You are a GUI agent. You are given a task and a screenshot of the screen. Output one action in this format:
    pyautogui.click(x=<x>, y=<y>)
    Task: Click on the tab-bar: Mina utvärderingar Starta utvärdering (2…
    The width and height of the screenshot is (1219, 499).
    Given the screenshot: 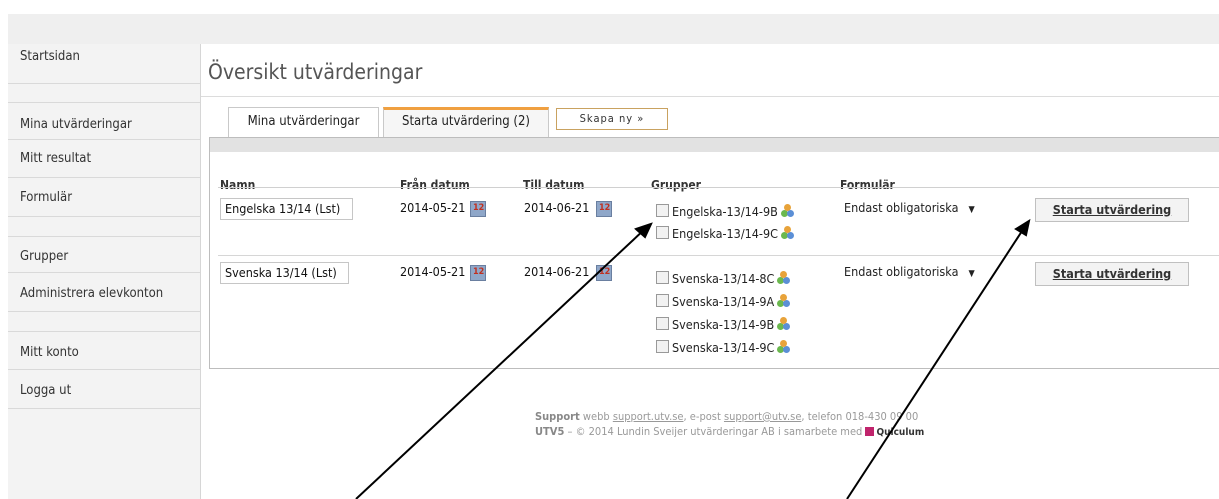 What is the action you would take?
    pyautogui.click(x=710, y=117)
    